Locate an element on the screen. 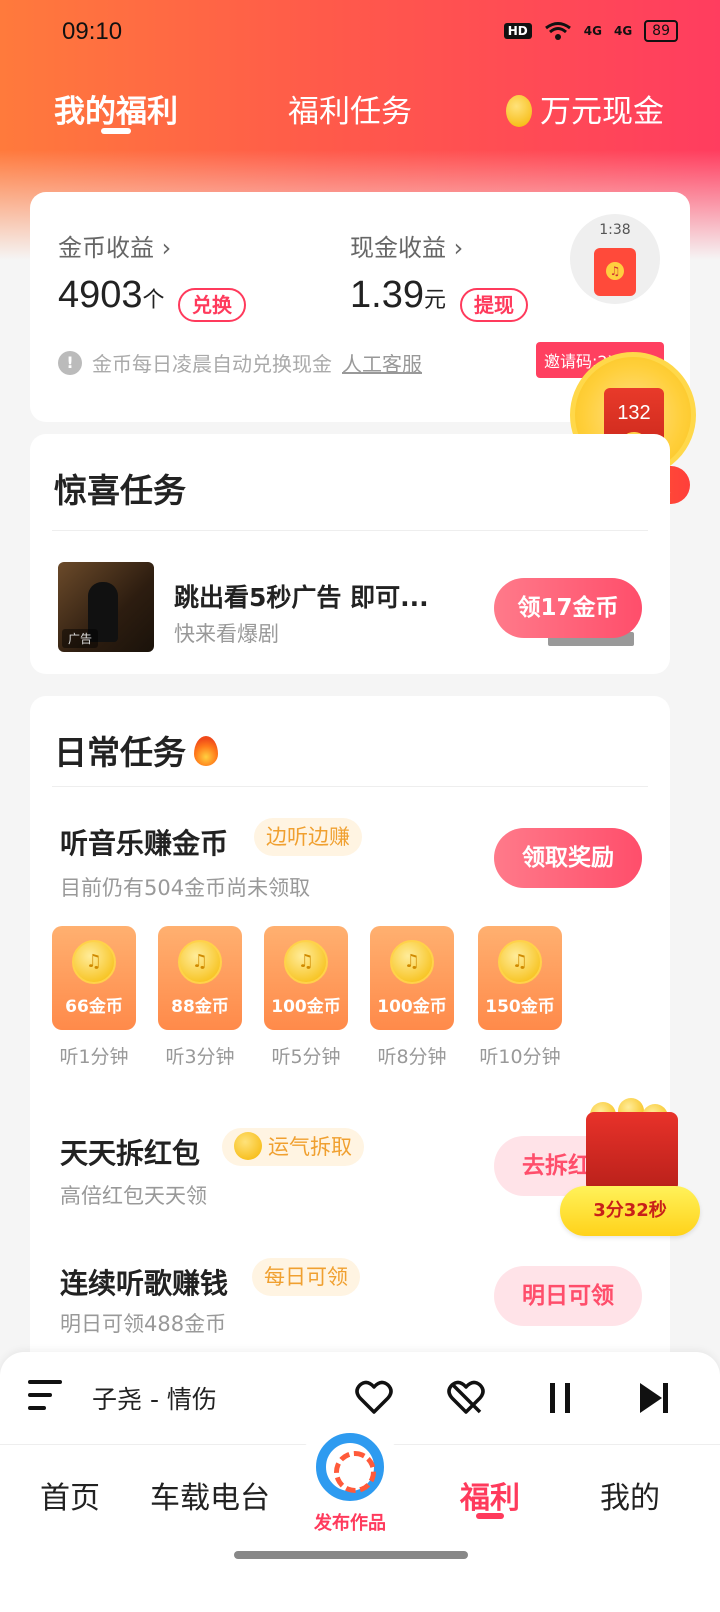 The width and height of the screenshot is (720, 1612). surprise-tasks-card: 惊喜任务 广告 跳出看5秒广告 即可... 快来看爆剧 领17金币 is located at coordinates (350, 554).